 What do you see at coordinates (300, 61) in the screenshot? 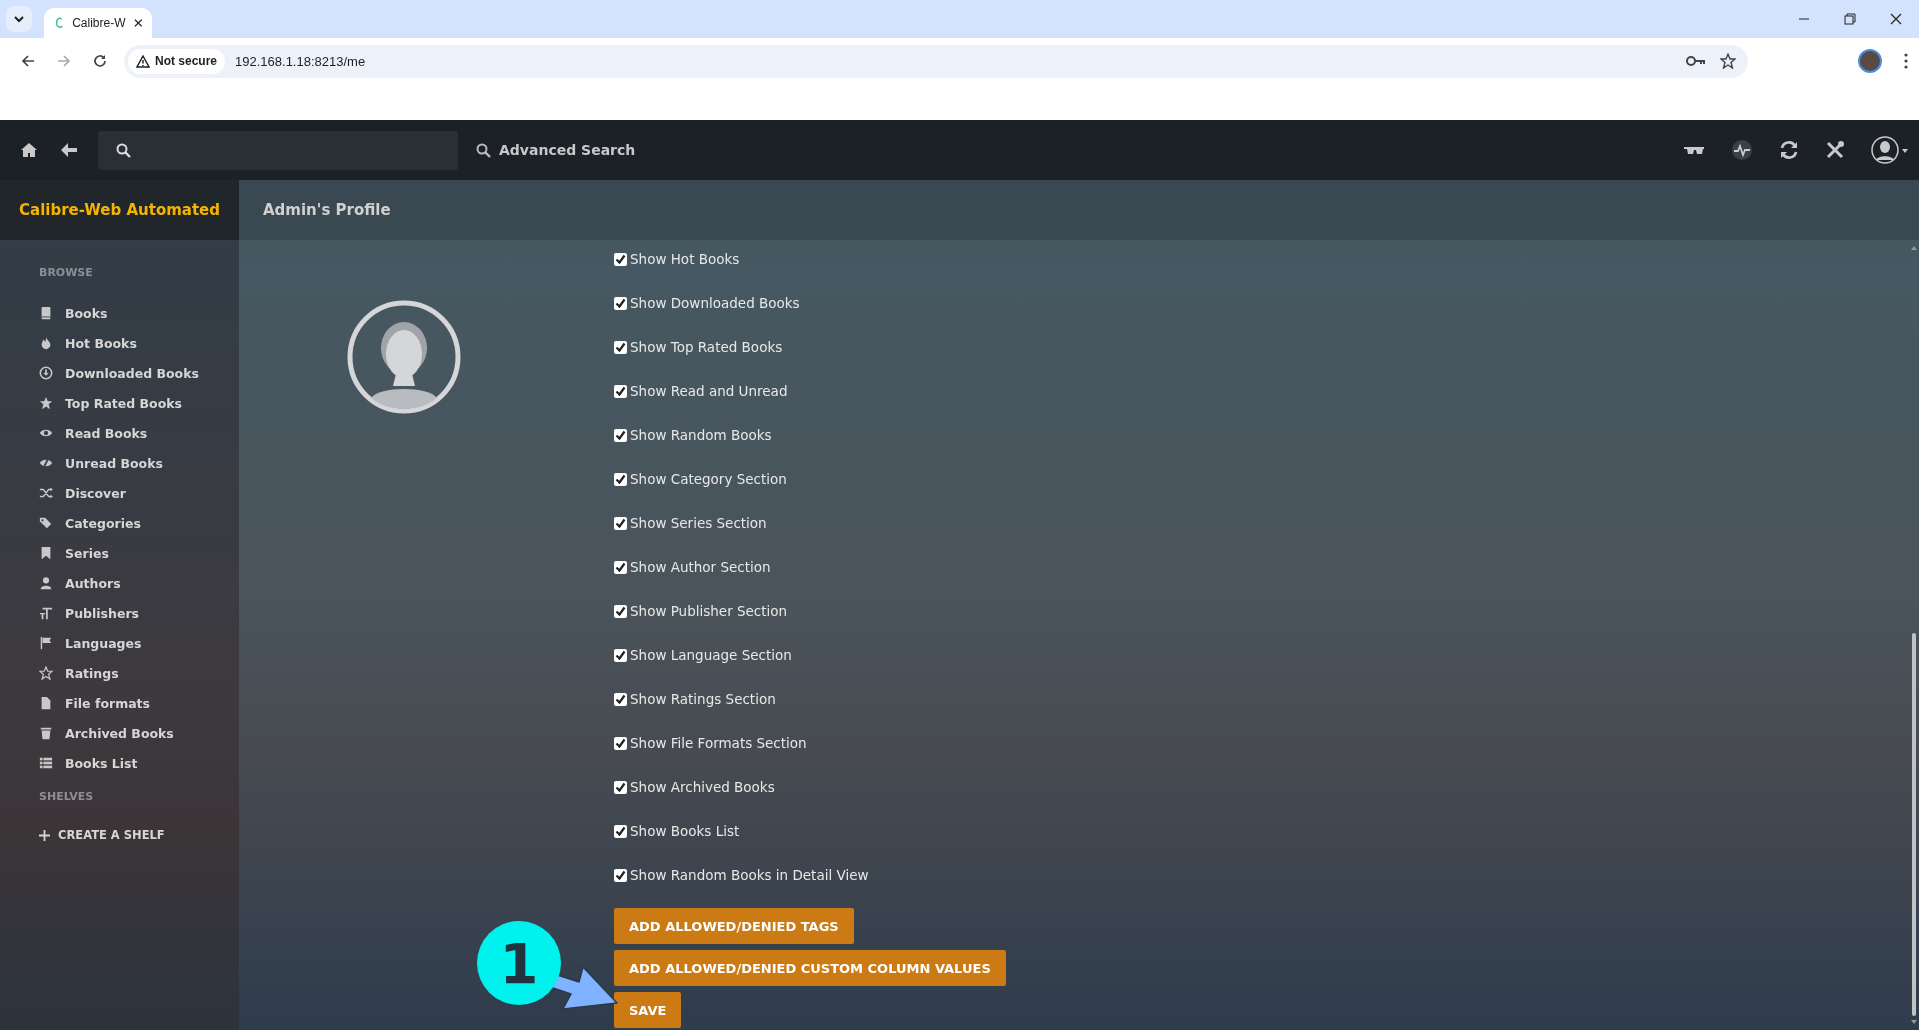
I see `address-text: 192.168.1.18:8213/me` at bounding box center [300, 61].